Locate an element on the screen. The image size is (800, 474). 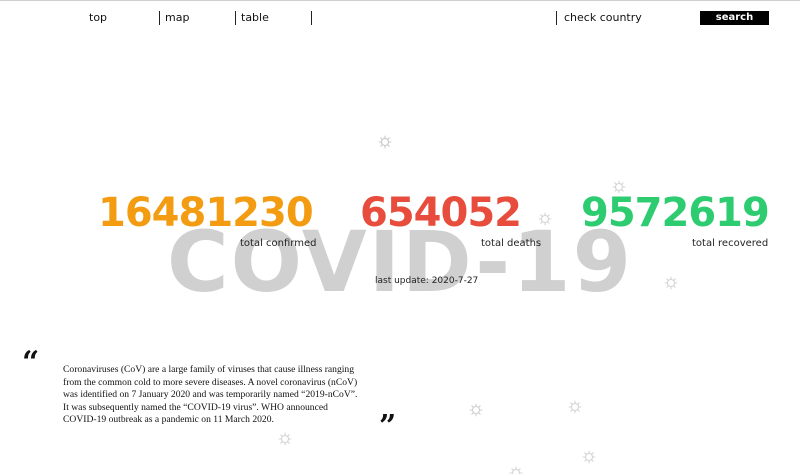
total-recovered-value: 9572619 is located at coordinates (675, 213).